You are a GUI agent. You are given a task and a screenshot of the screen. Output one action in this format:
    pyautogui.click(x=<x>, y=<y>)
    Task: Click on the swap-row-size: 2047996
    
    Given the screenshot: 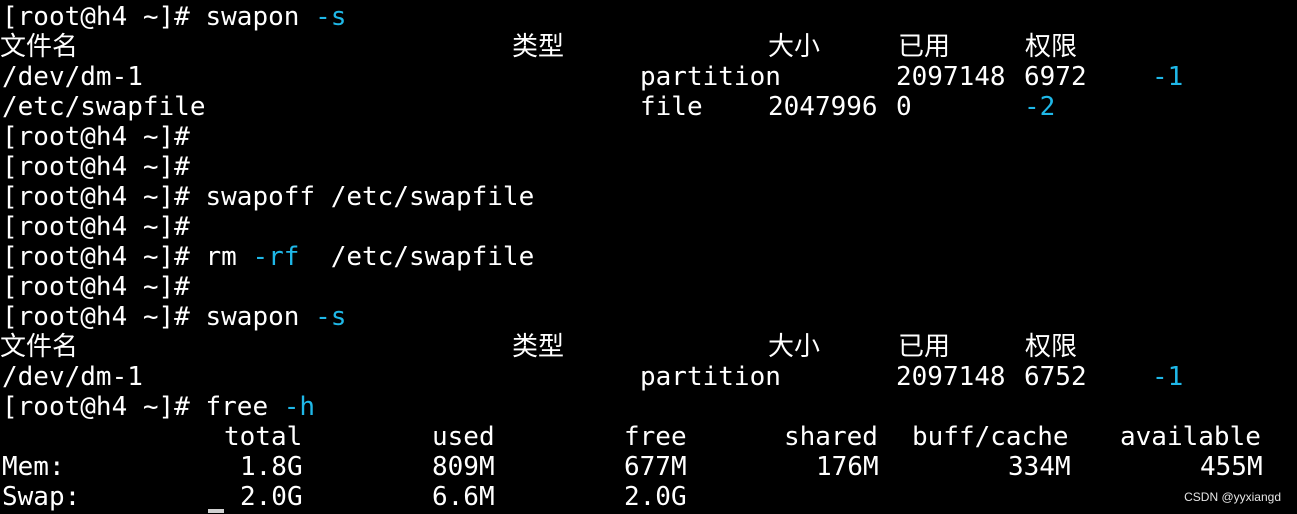 What is the action you would take?
    pyautogui.click(x=823, y=107)
    